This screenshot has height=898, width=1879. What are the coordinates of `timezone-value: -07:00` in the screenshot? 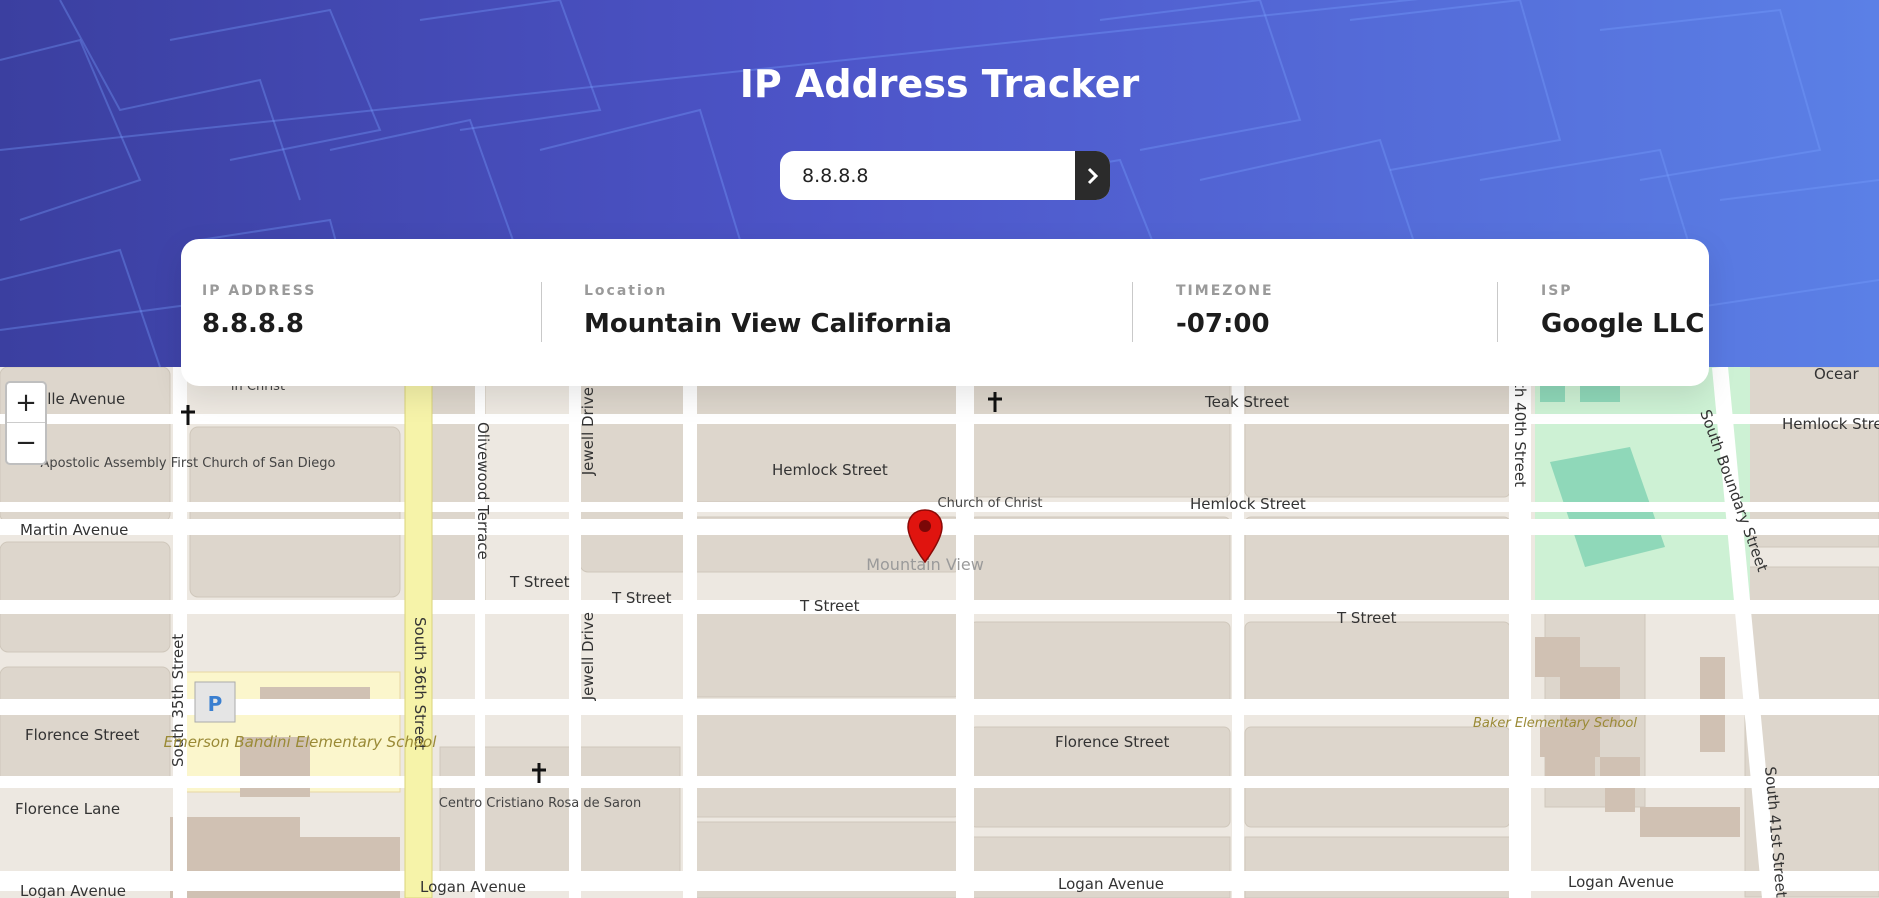 It's located at (1223, 324).